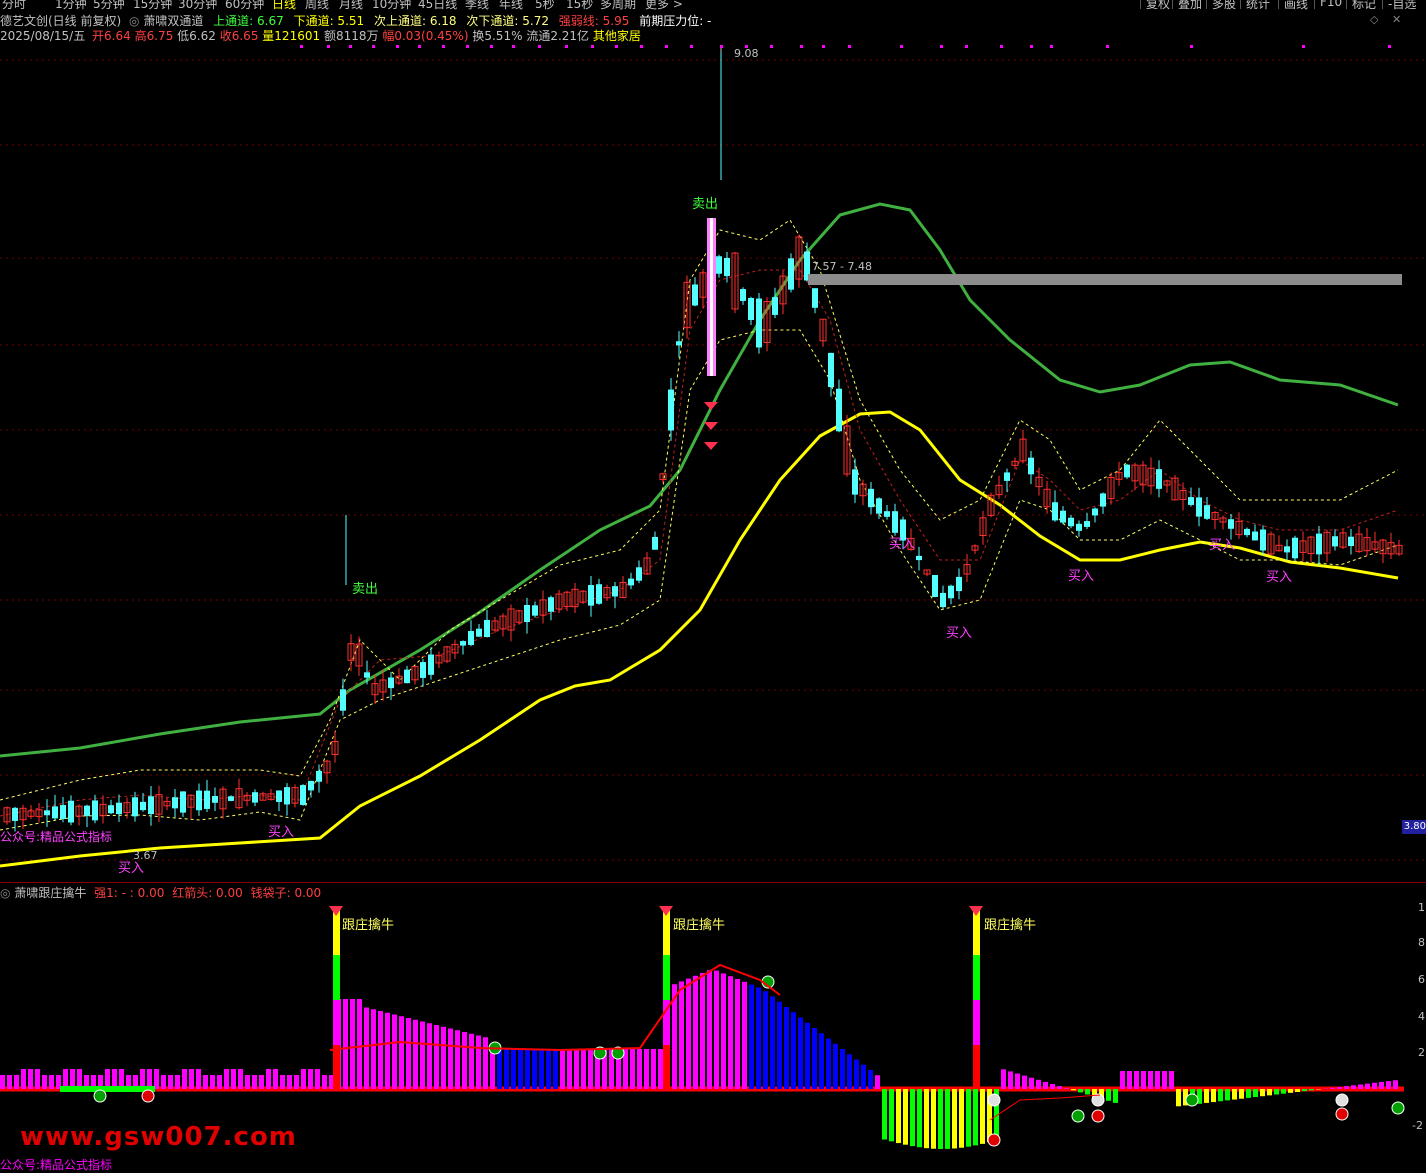 This screenshot has width=1426, height=1173. What do you see at coordinates (1328, 4) in the screenshot?
I see `f10-button: F10` at bounding box center [1328, 4].